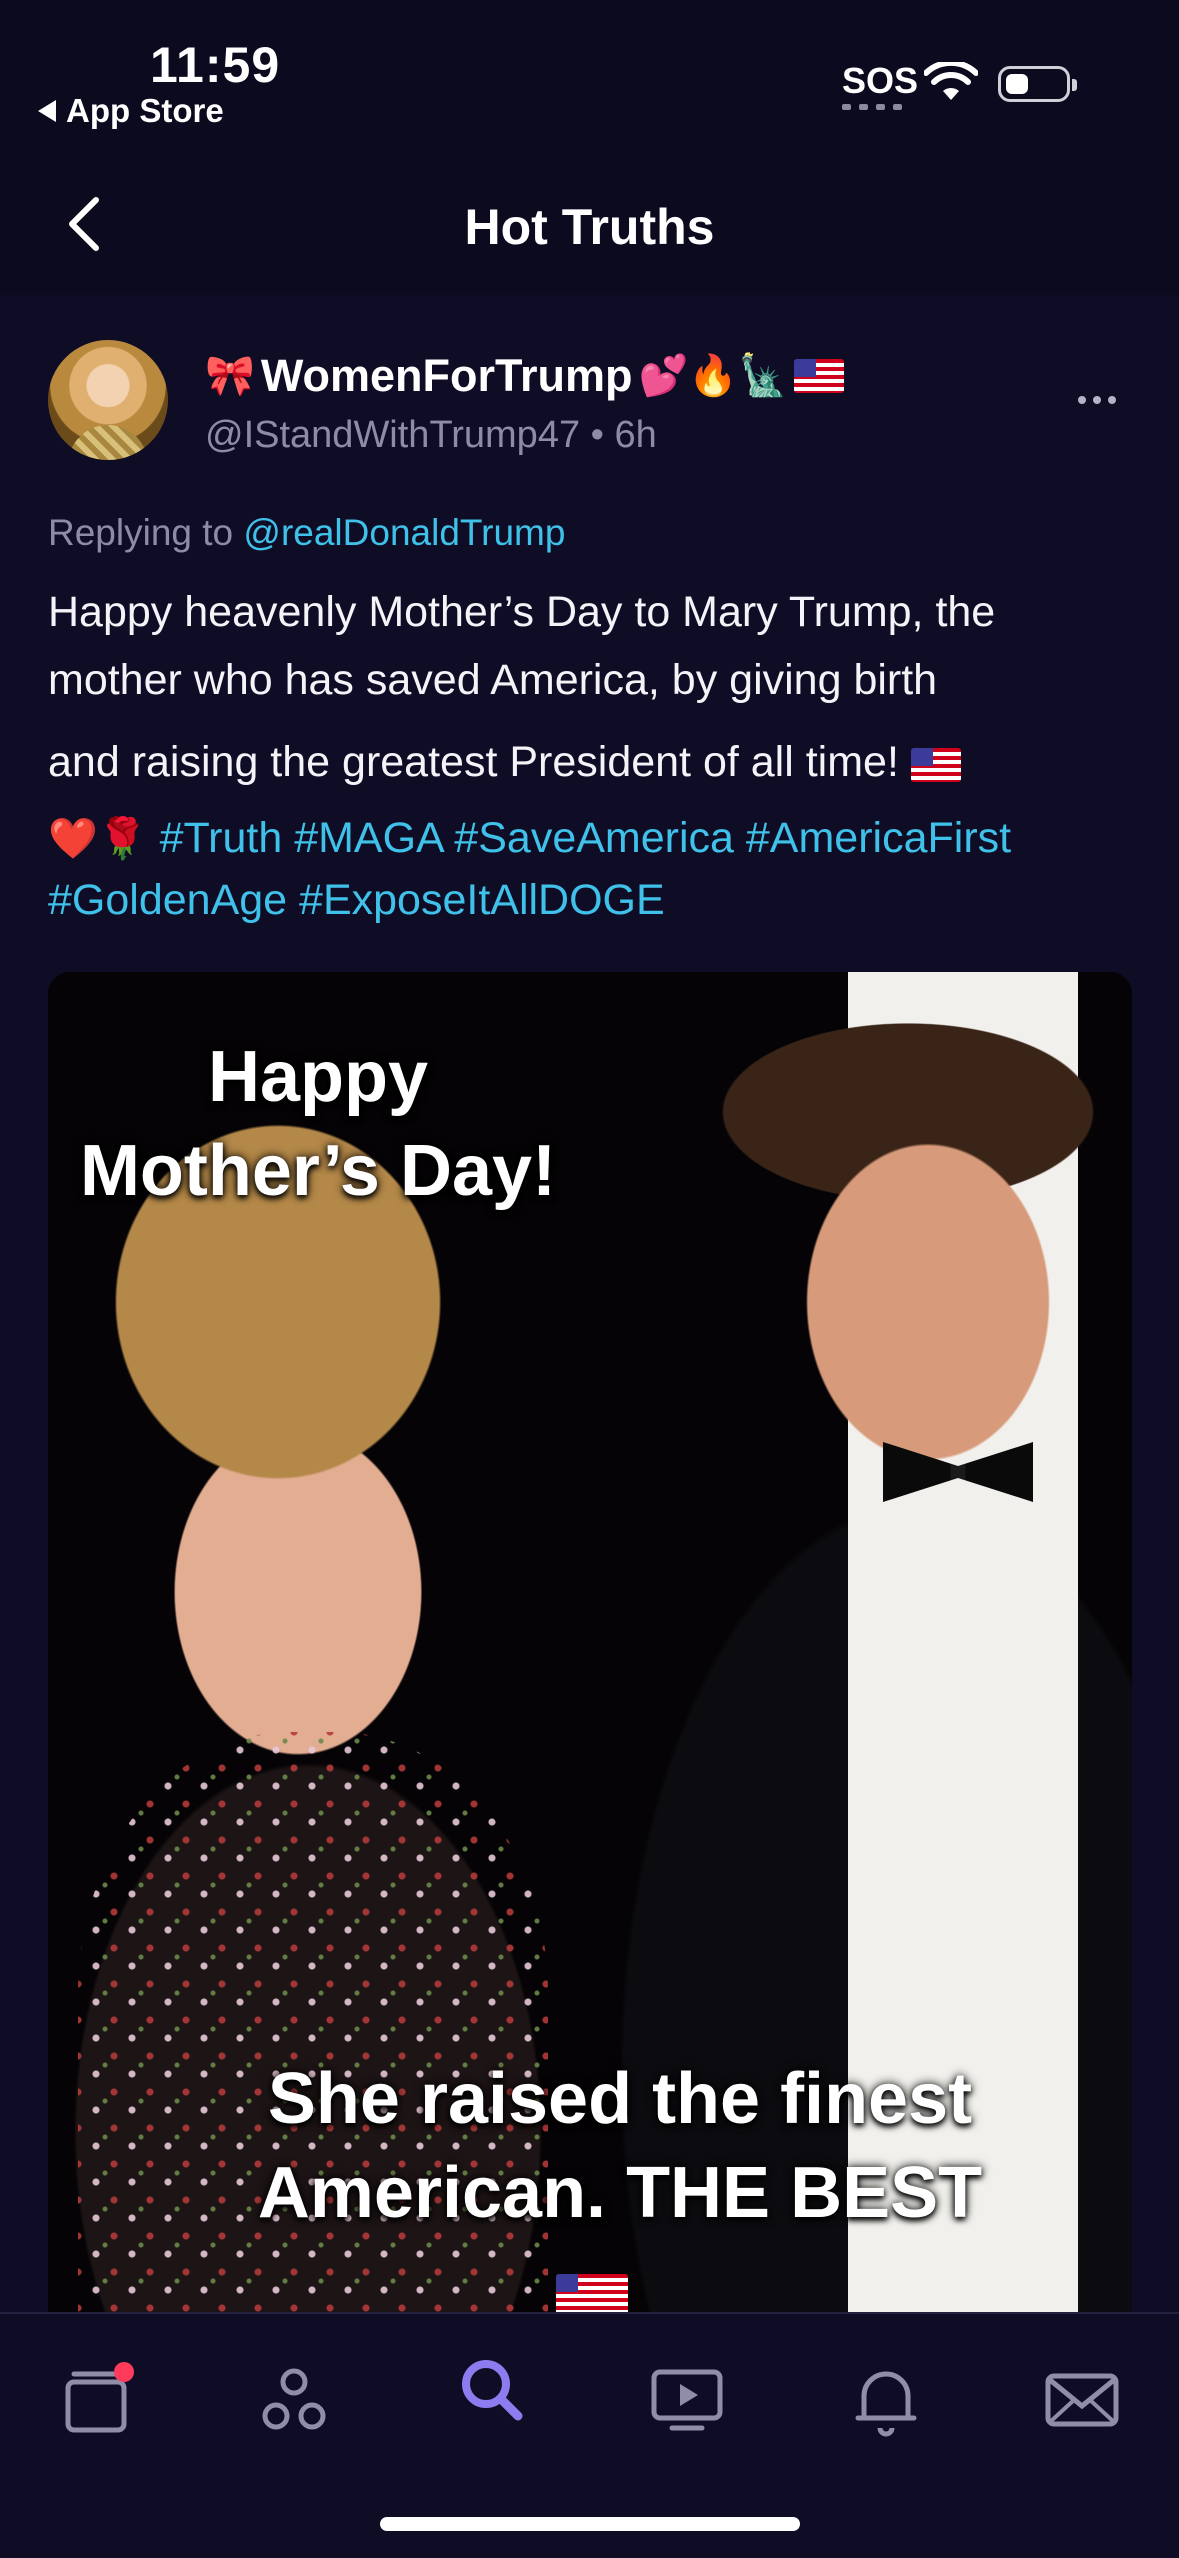  Describe the element at coordinates (98, 839) in the screenshot. I see `heart-rose-emojis: ❤️🌹` at that location.